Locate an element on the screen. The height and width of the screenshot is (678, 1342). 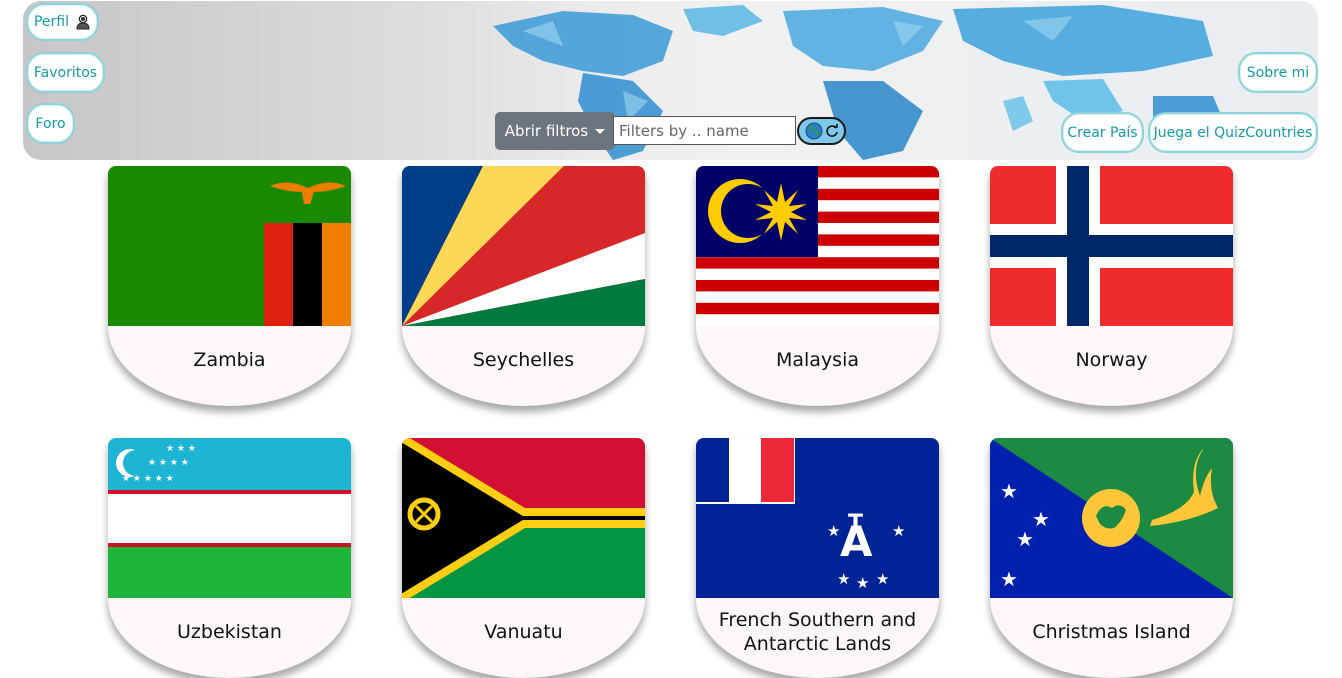
country-card-norway: Norway is located at coordinates (1111, 286).